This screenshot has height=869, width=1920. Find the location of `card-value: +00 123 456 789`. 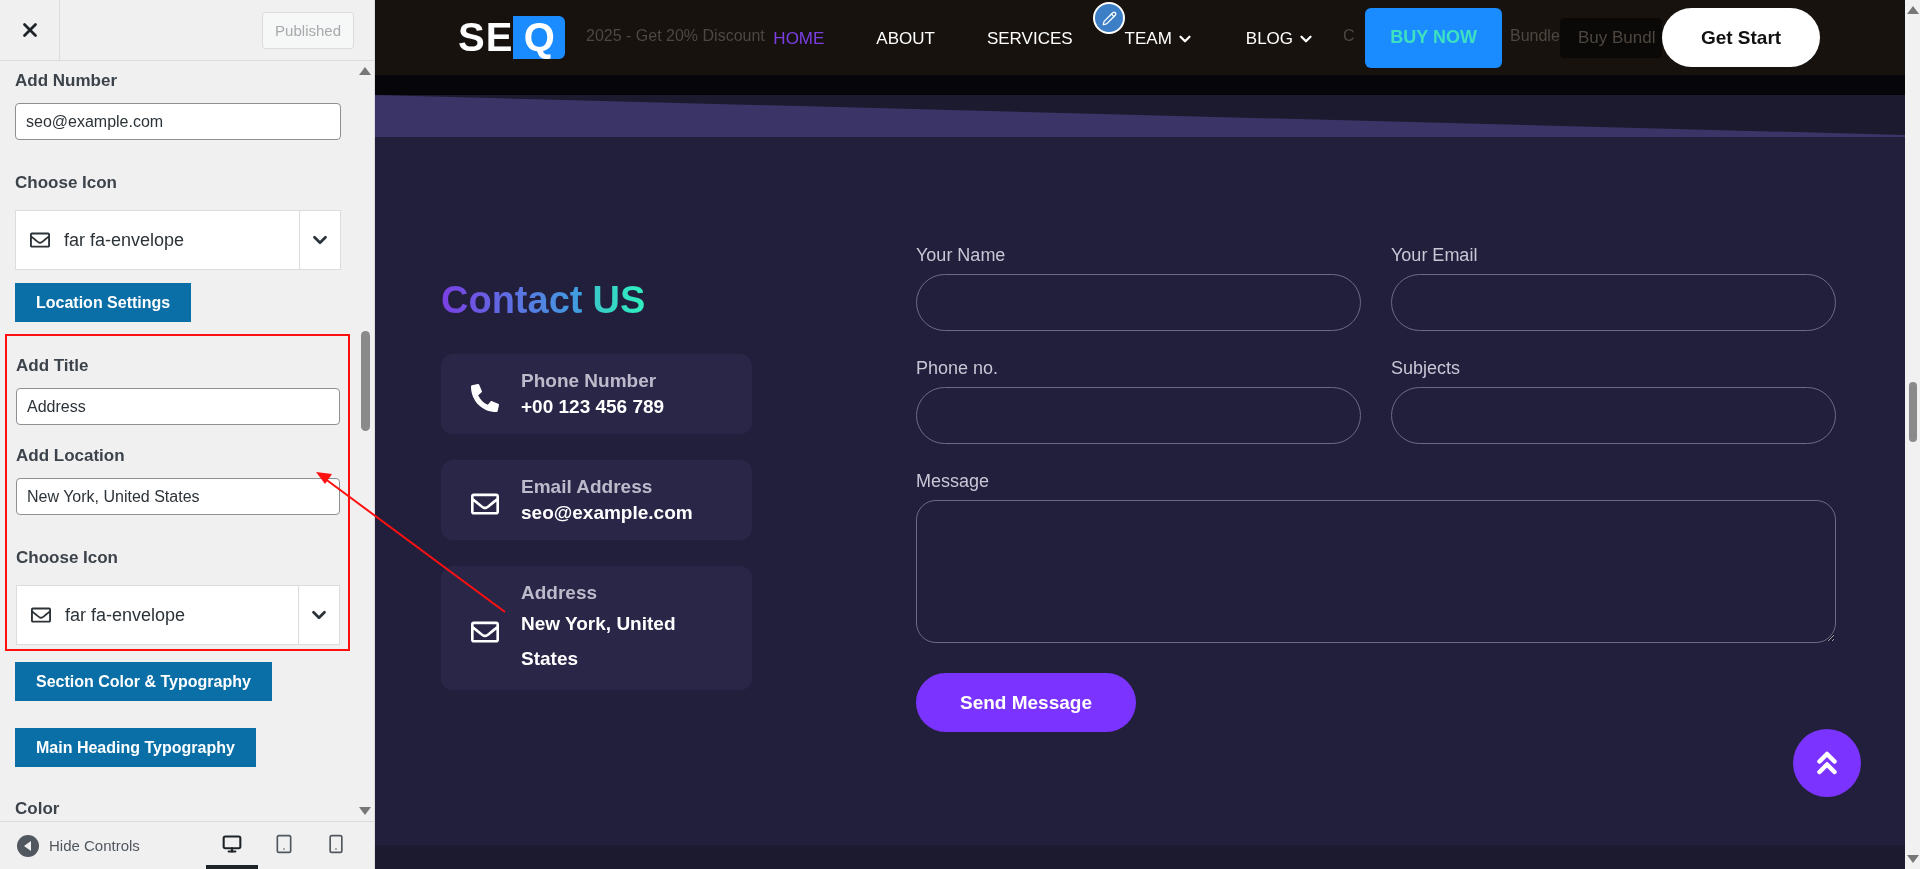

card-value: +00 123 456 789 is located at coordinates (593, 407).